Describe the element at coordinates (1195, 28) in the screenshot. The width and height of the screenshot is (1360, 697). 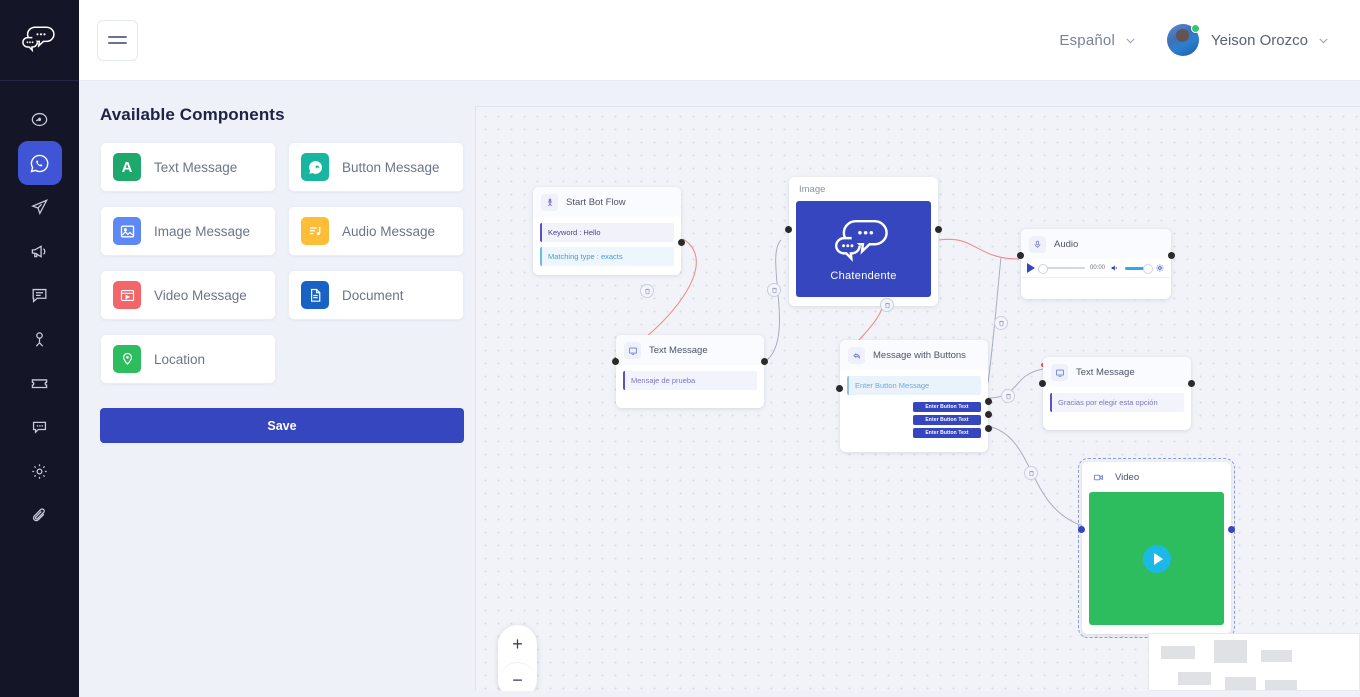
I see `status-badge` at that location.